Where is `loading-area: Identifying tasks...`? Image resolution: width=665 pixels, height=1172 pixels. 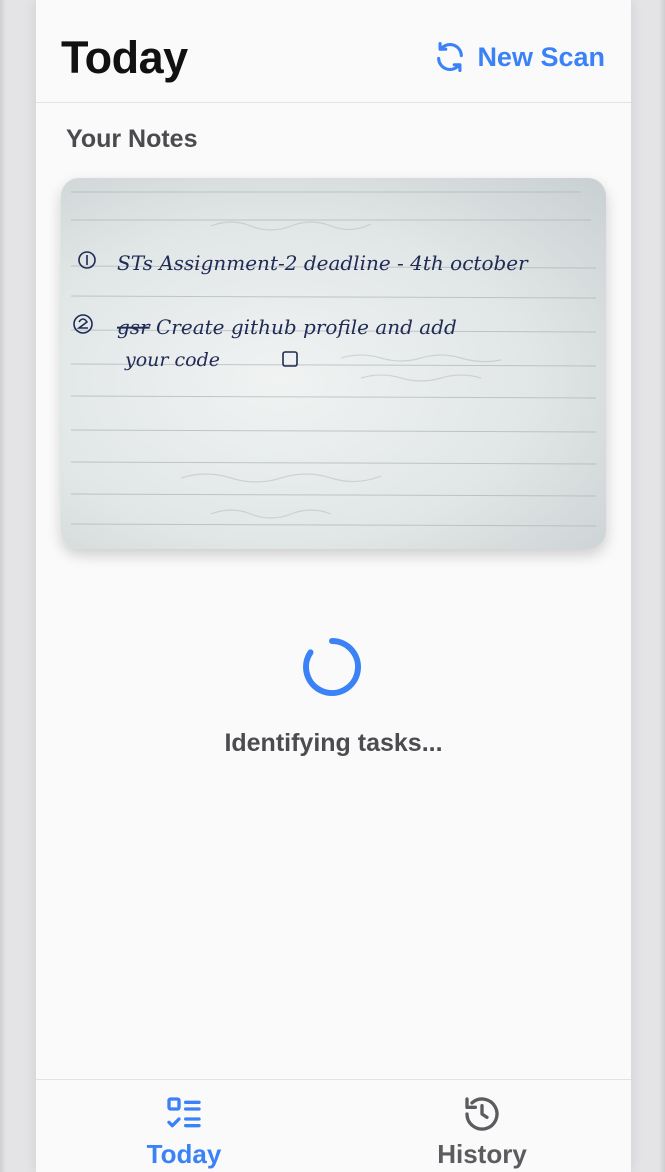
loading-area: Identifying tasks... is located at coordinates (333, 700).